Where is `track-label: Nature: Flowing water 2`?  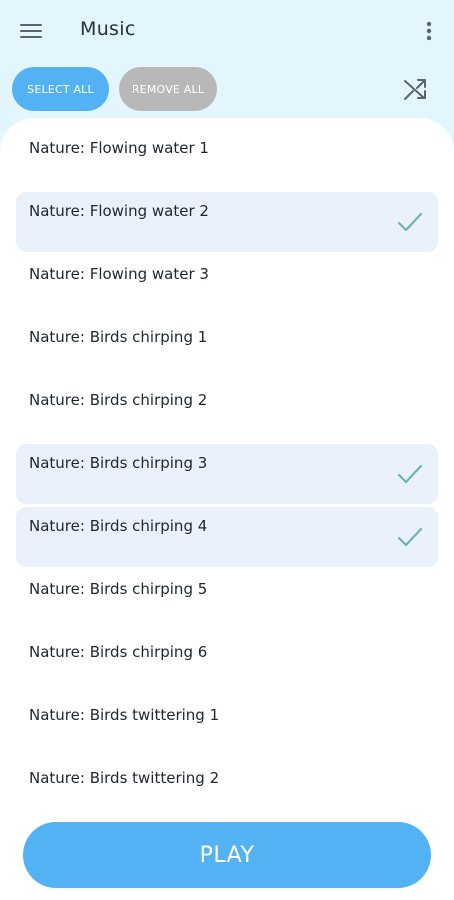 track-label: Nature: Flowing water 2 is located at coordinates (119, 211).